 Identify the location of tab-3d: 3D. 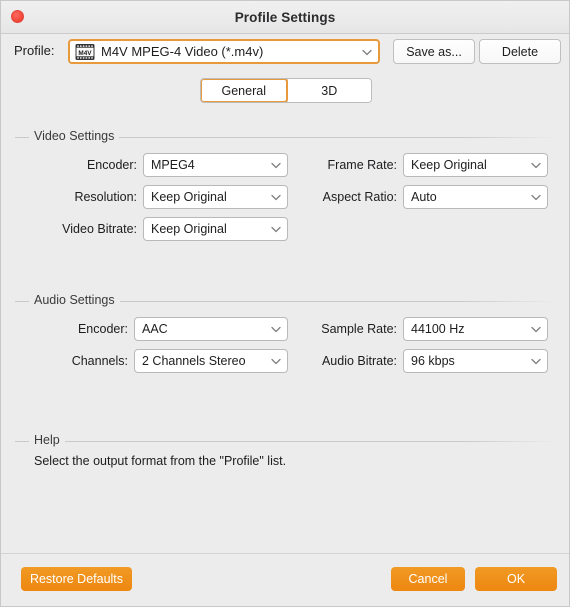
(328, 90).